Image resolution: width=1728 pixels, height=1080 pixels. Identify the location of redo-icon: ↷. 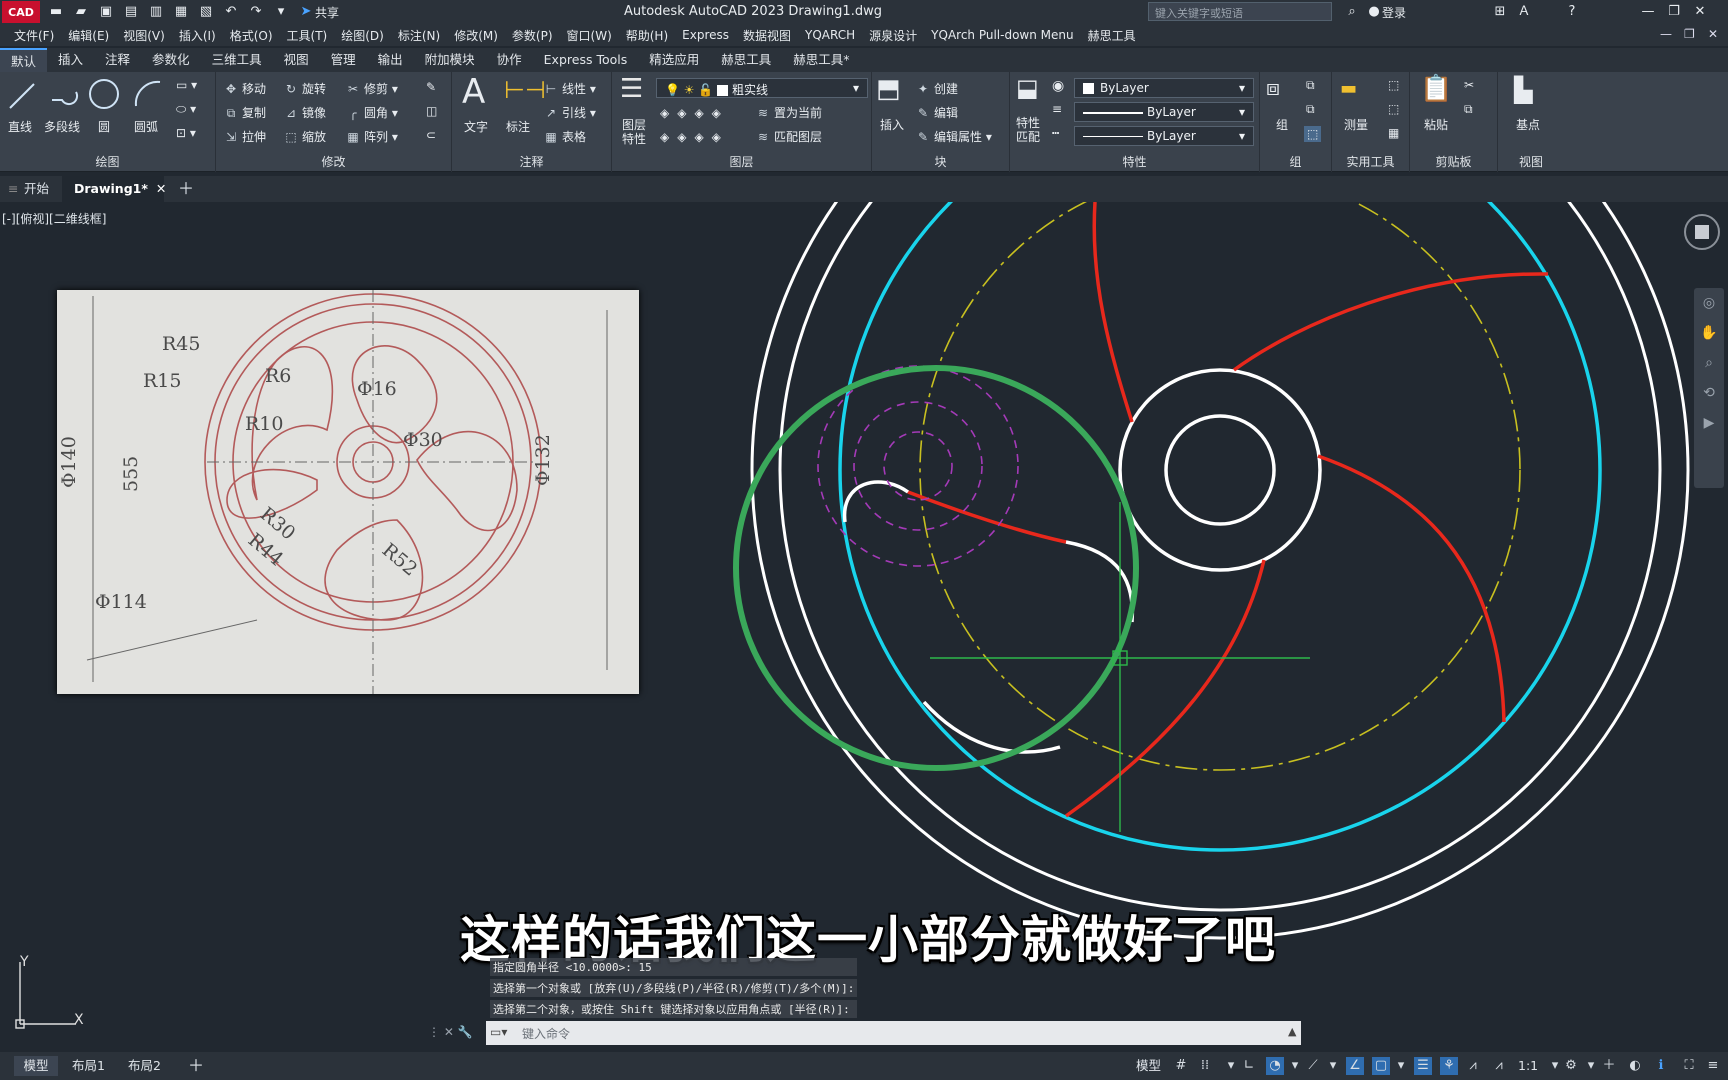
(256, 12).